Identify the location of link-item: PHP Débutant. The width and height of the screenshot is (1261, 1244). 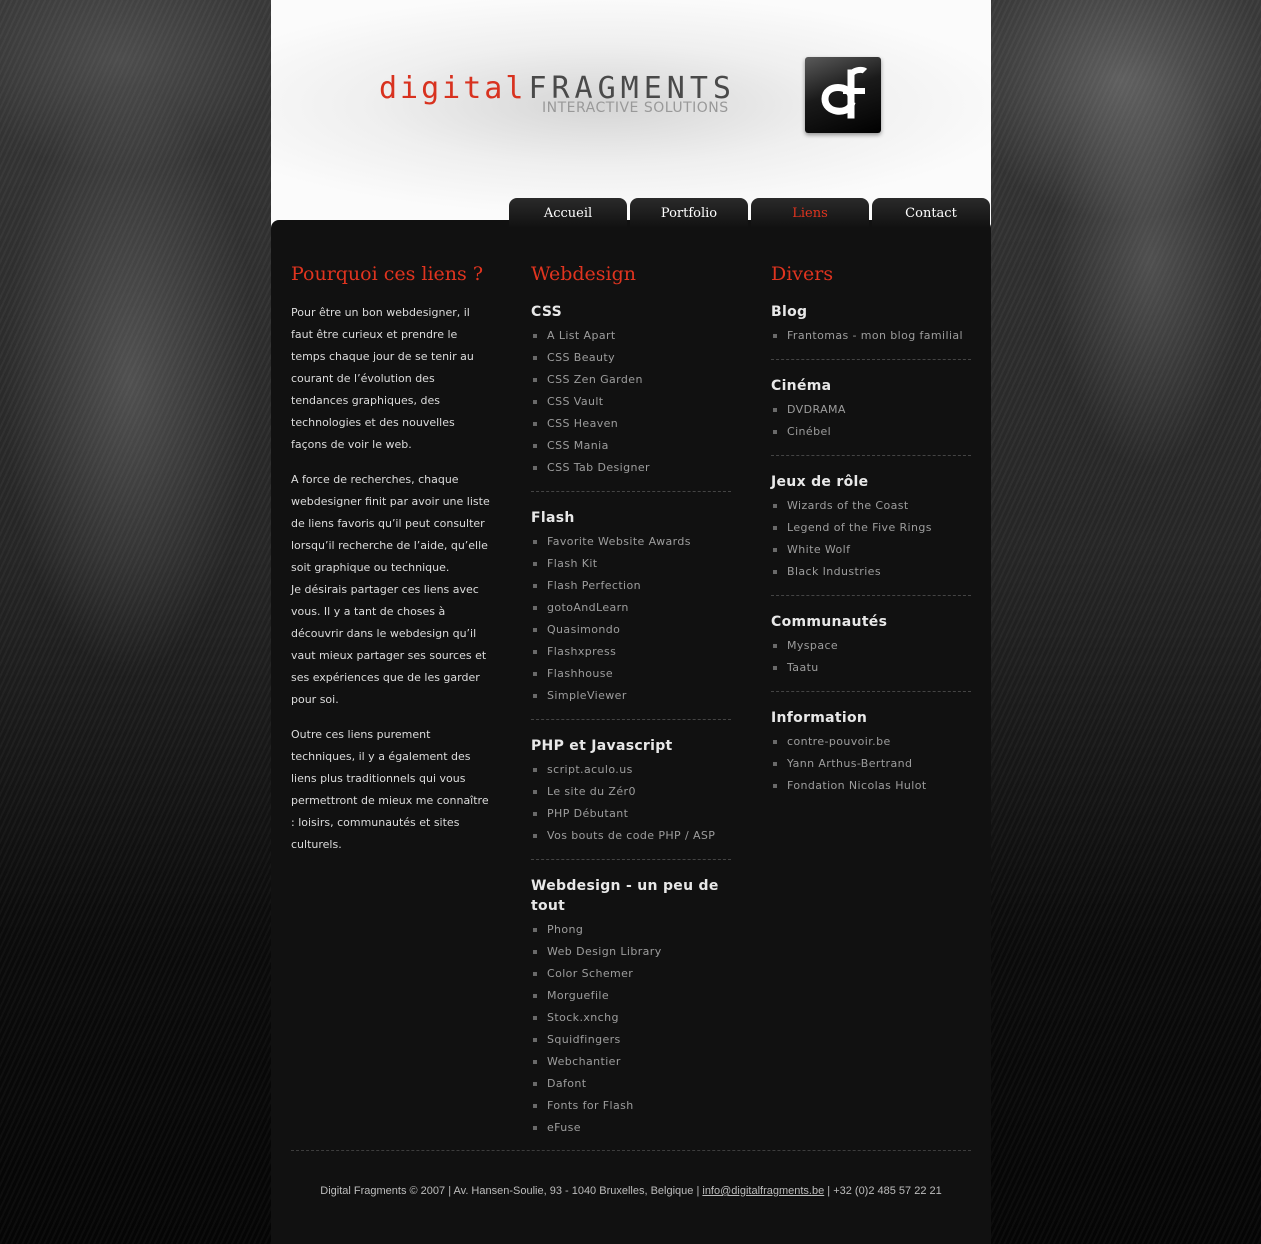
(631, 814).